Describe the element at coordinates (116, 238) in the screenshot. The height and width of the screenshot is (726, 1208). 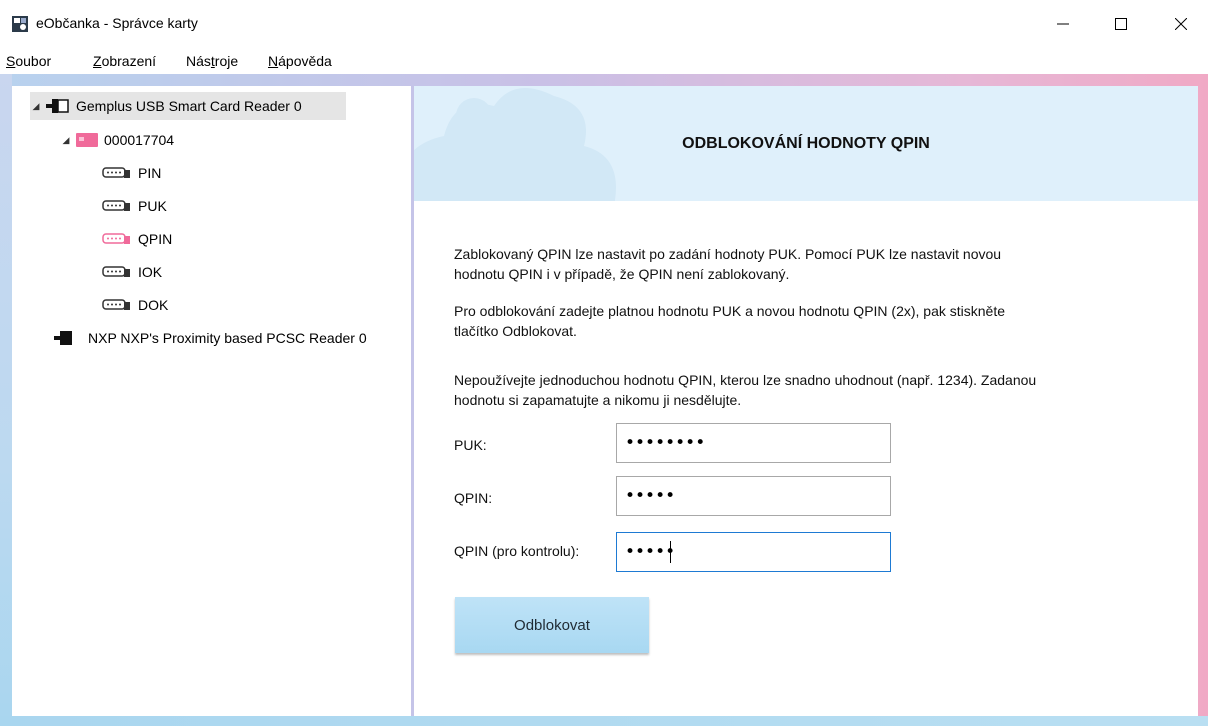
I see `key-qpin-blocked-icon` at that location.